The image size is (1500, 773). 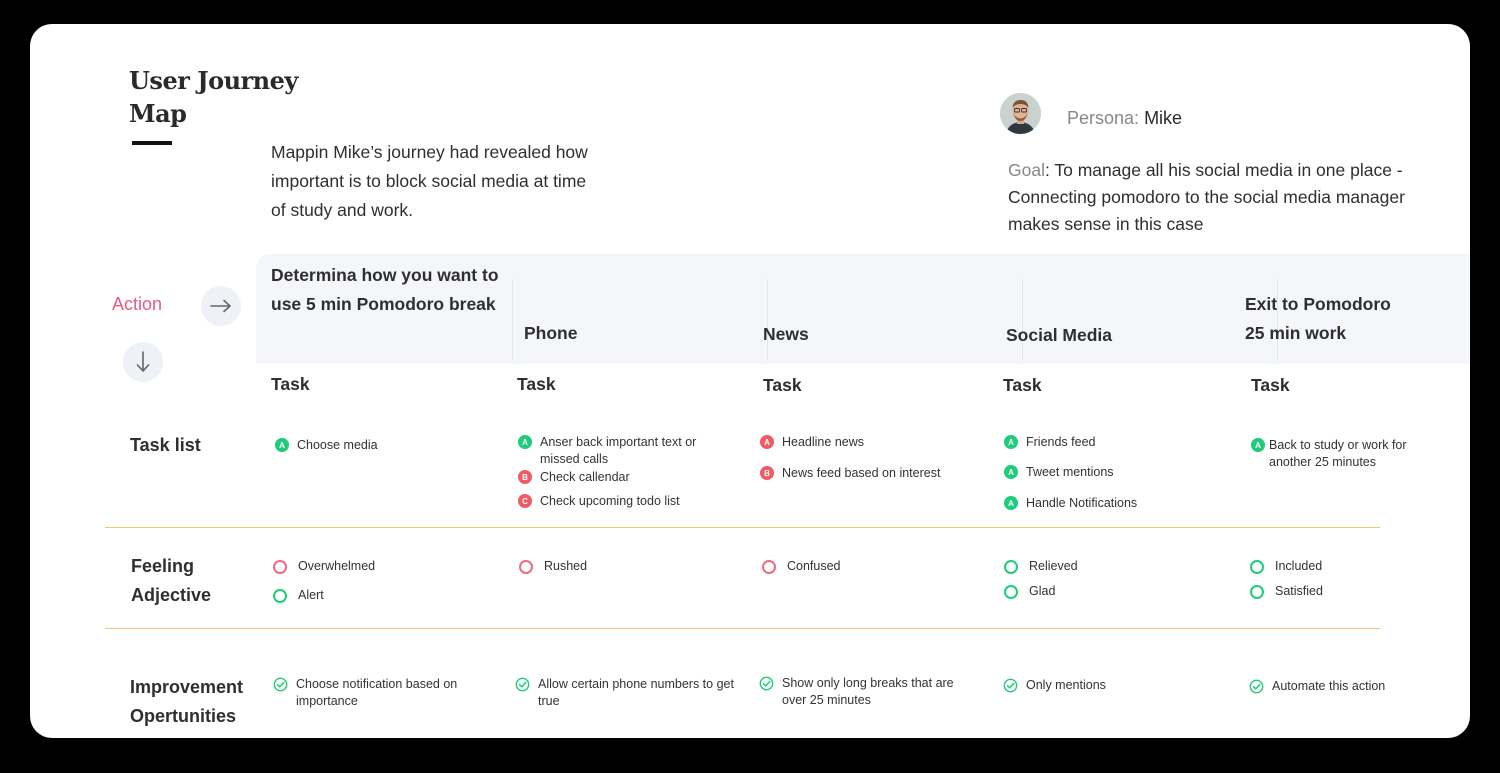 I want to click on feeling-item: Overwhelmed, so click(x=324, y=566).